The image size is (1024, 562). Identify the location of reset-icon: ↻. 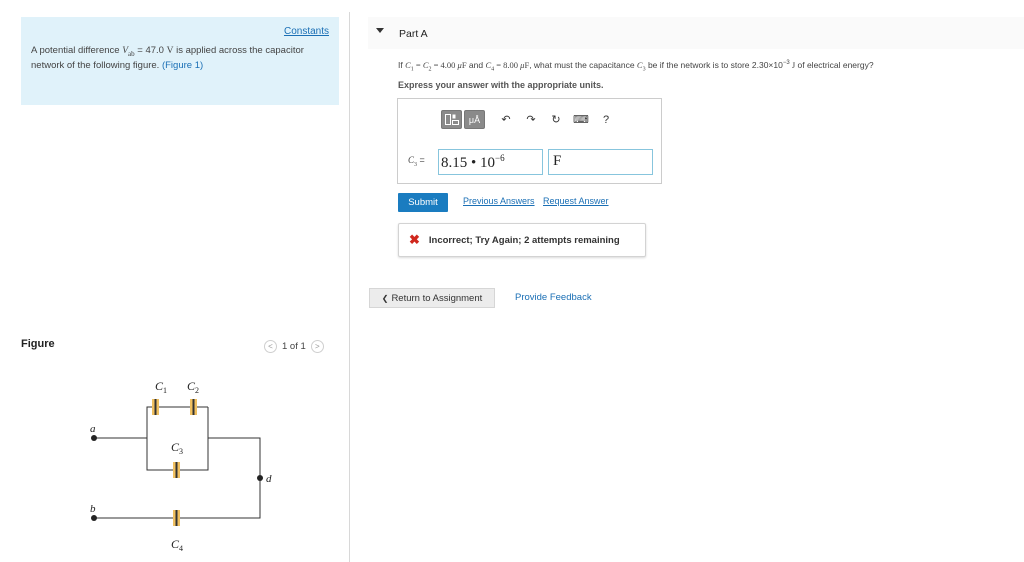
(556, 119).